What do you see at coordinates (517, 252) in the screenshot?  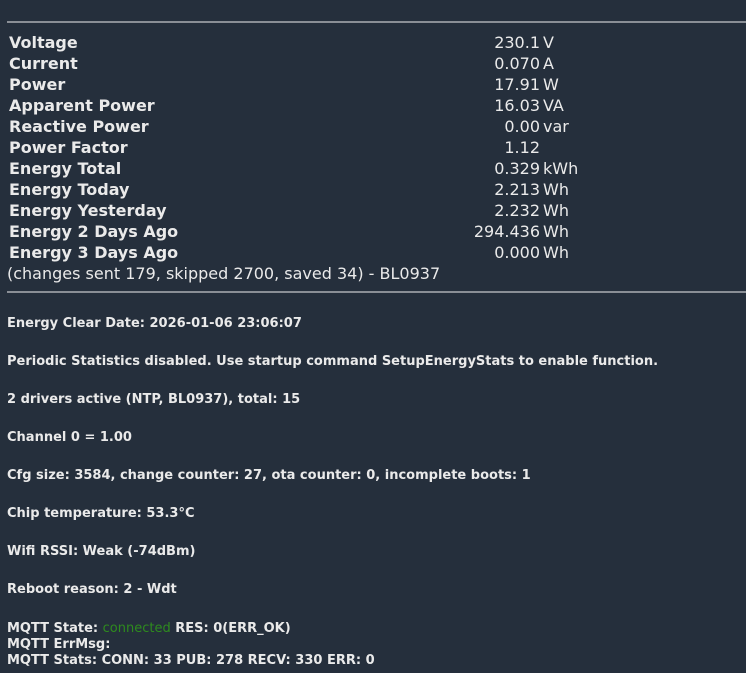 I see `measurement-value: 0.000` at bounding box center [517, 252].